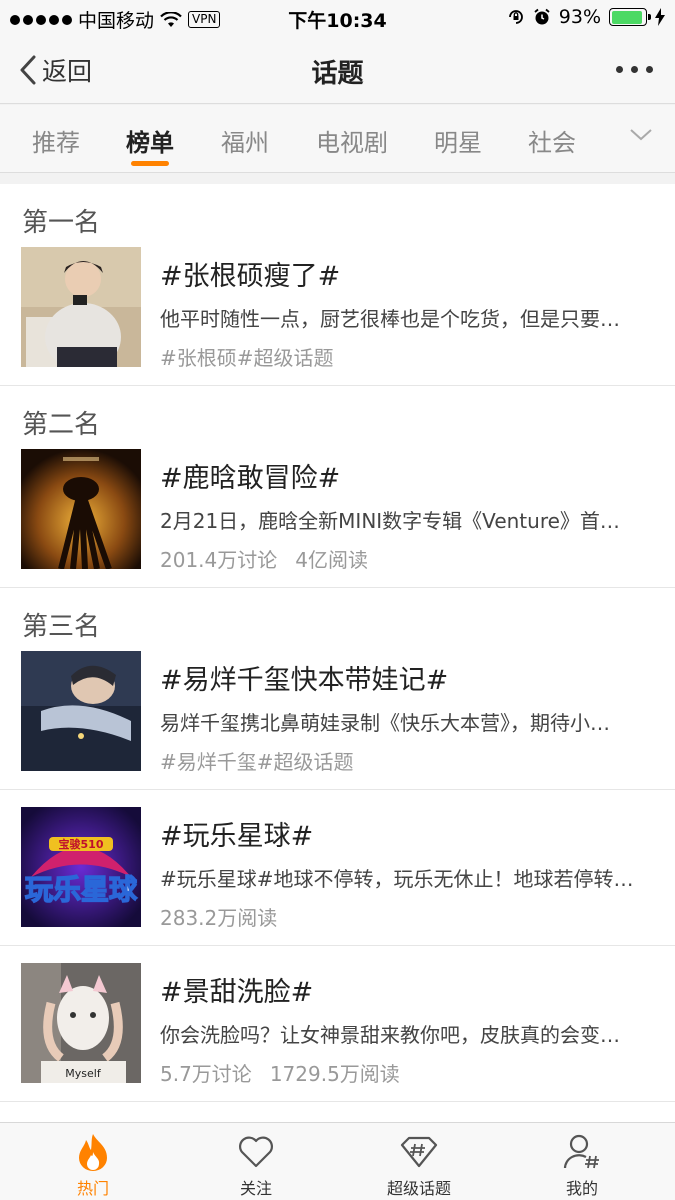  Describe the element at coordinates (61, 627) in the screenshot. I see `rank-label: 第三名` at that location.